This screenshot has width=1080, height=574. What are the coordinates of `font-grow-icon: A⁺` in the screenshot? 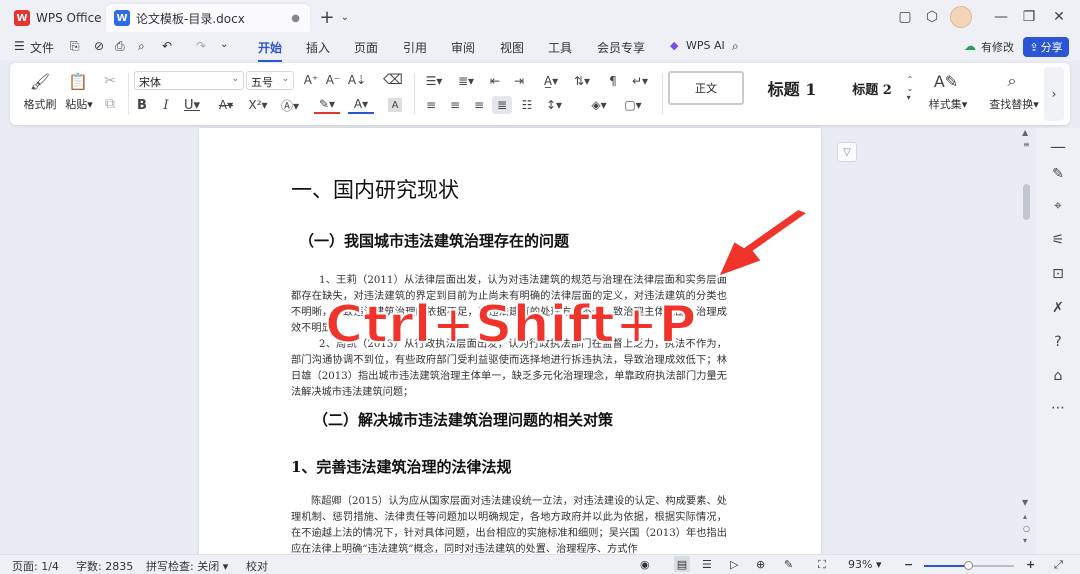 It's located at (311, 80).